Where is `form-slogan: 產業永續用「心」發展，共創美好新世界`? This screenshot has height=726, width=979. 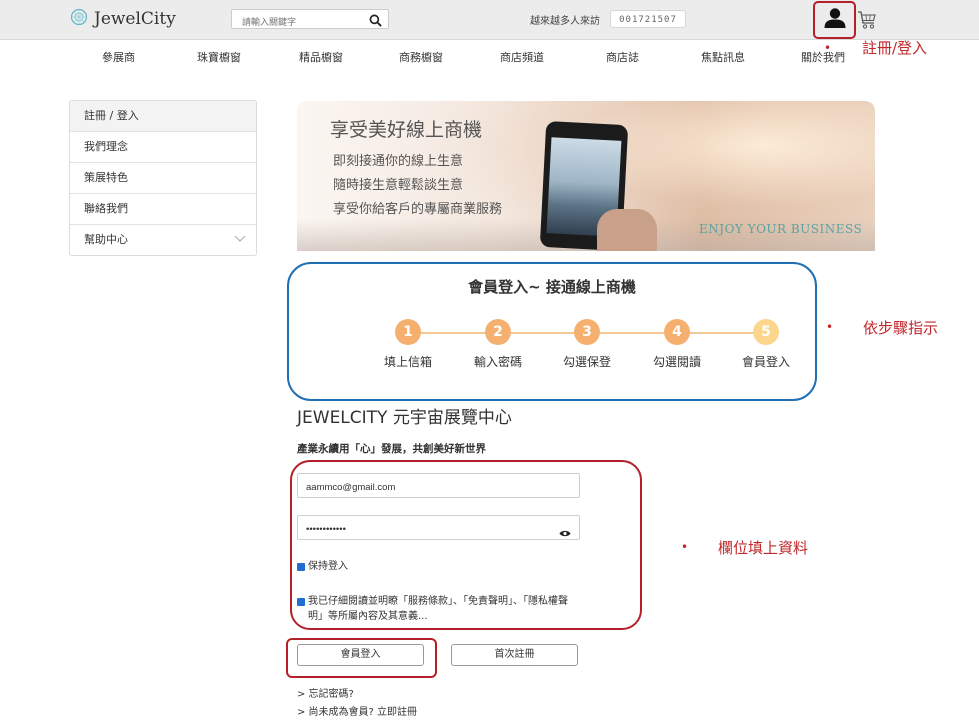
form-slogan: 產業永續用「心」發展，共創美好新世界 is located at coordinates (391, 449).